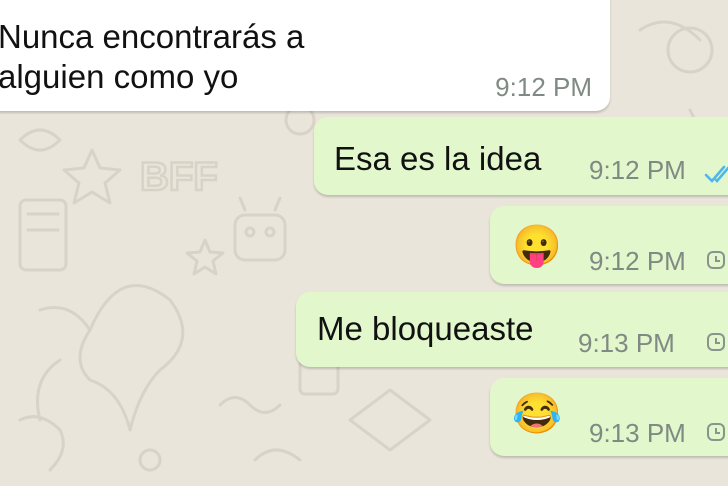 This screenshot has width=728, height=486. What do you see at coordinates (425, 328) in the screenshot?
I see `message-text: Me bloqueaste` at bounding box center [425, 328].